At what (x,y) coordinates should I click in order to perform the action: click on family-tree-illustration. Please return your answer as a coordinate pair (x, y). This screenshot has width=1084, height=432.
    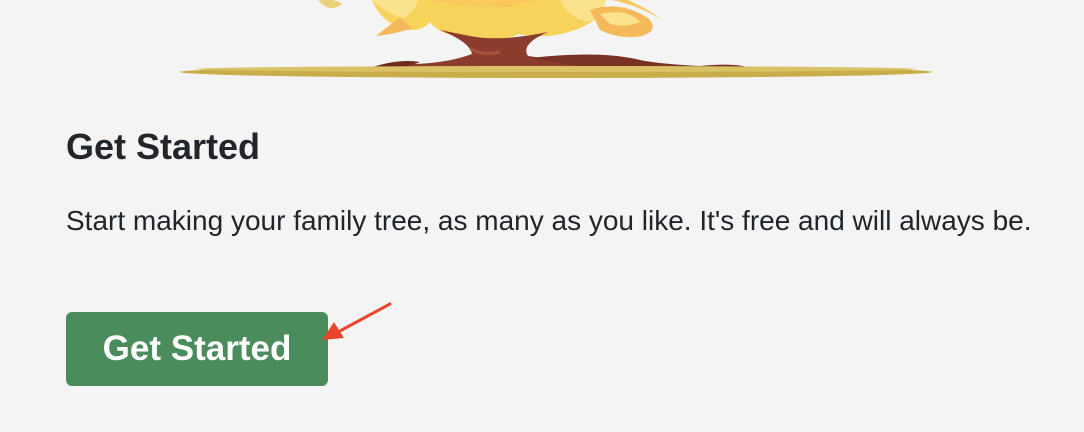
    Looking at the image, I should click on (556, 39).